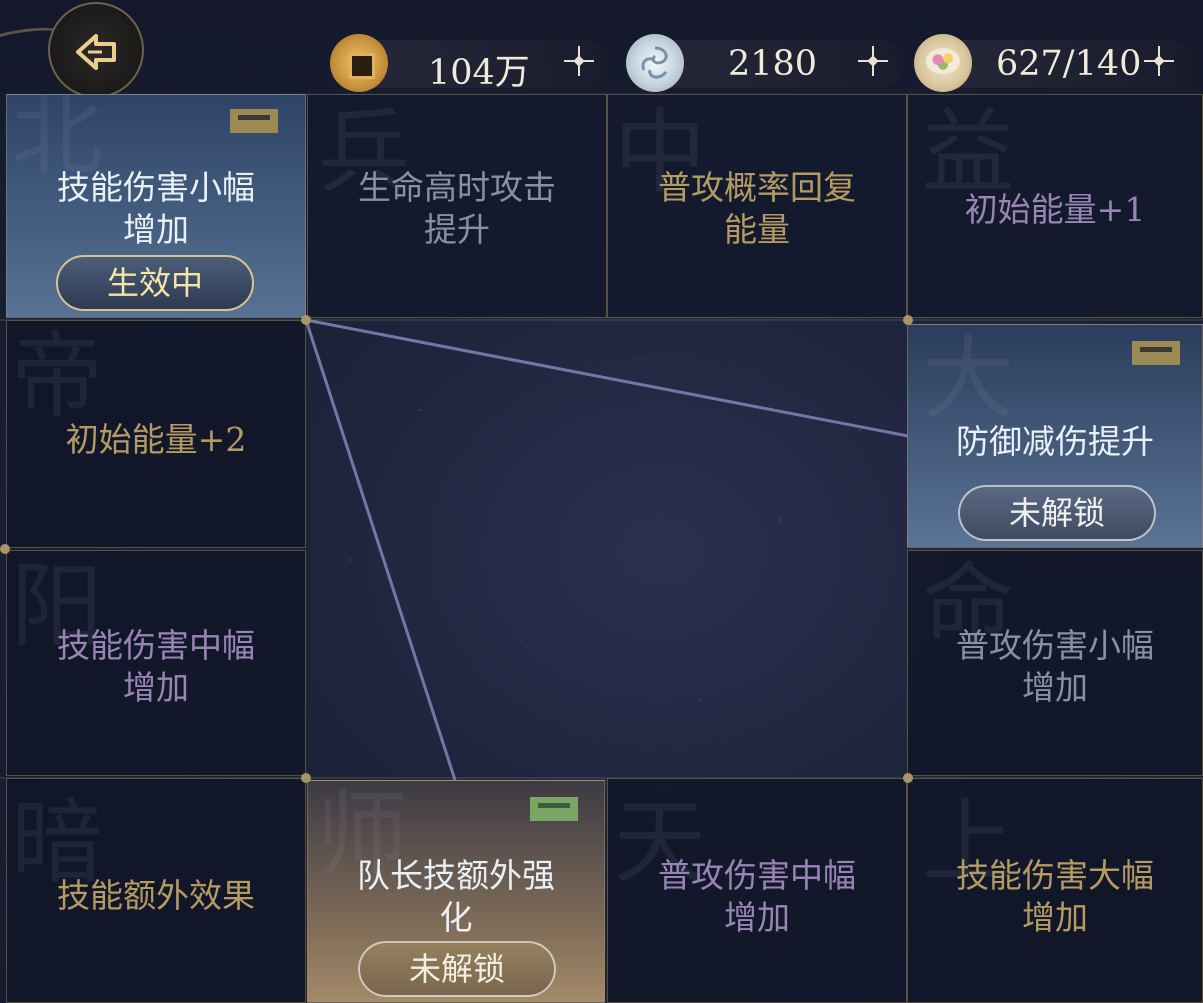 The width and height of the screenshot is (1203, 1003). I want to click on talent-node-initial-energy-1: 益 初始能量+1, so click(1055, 206).